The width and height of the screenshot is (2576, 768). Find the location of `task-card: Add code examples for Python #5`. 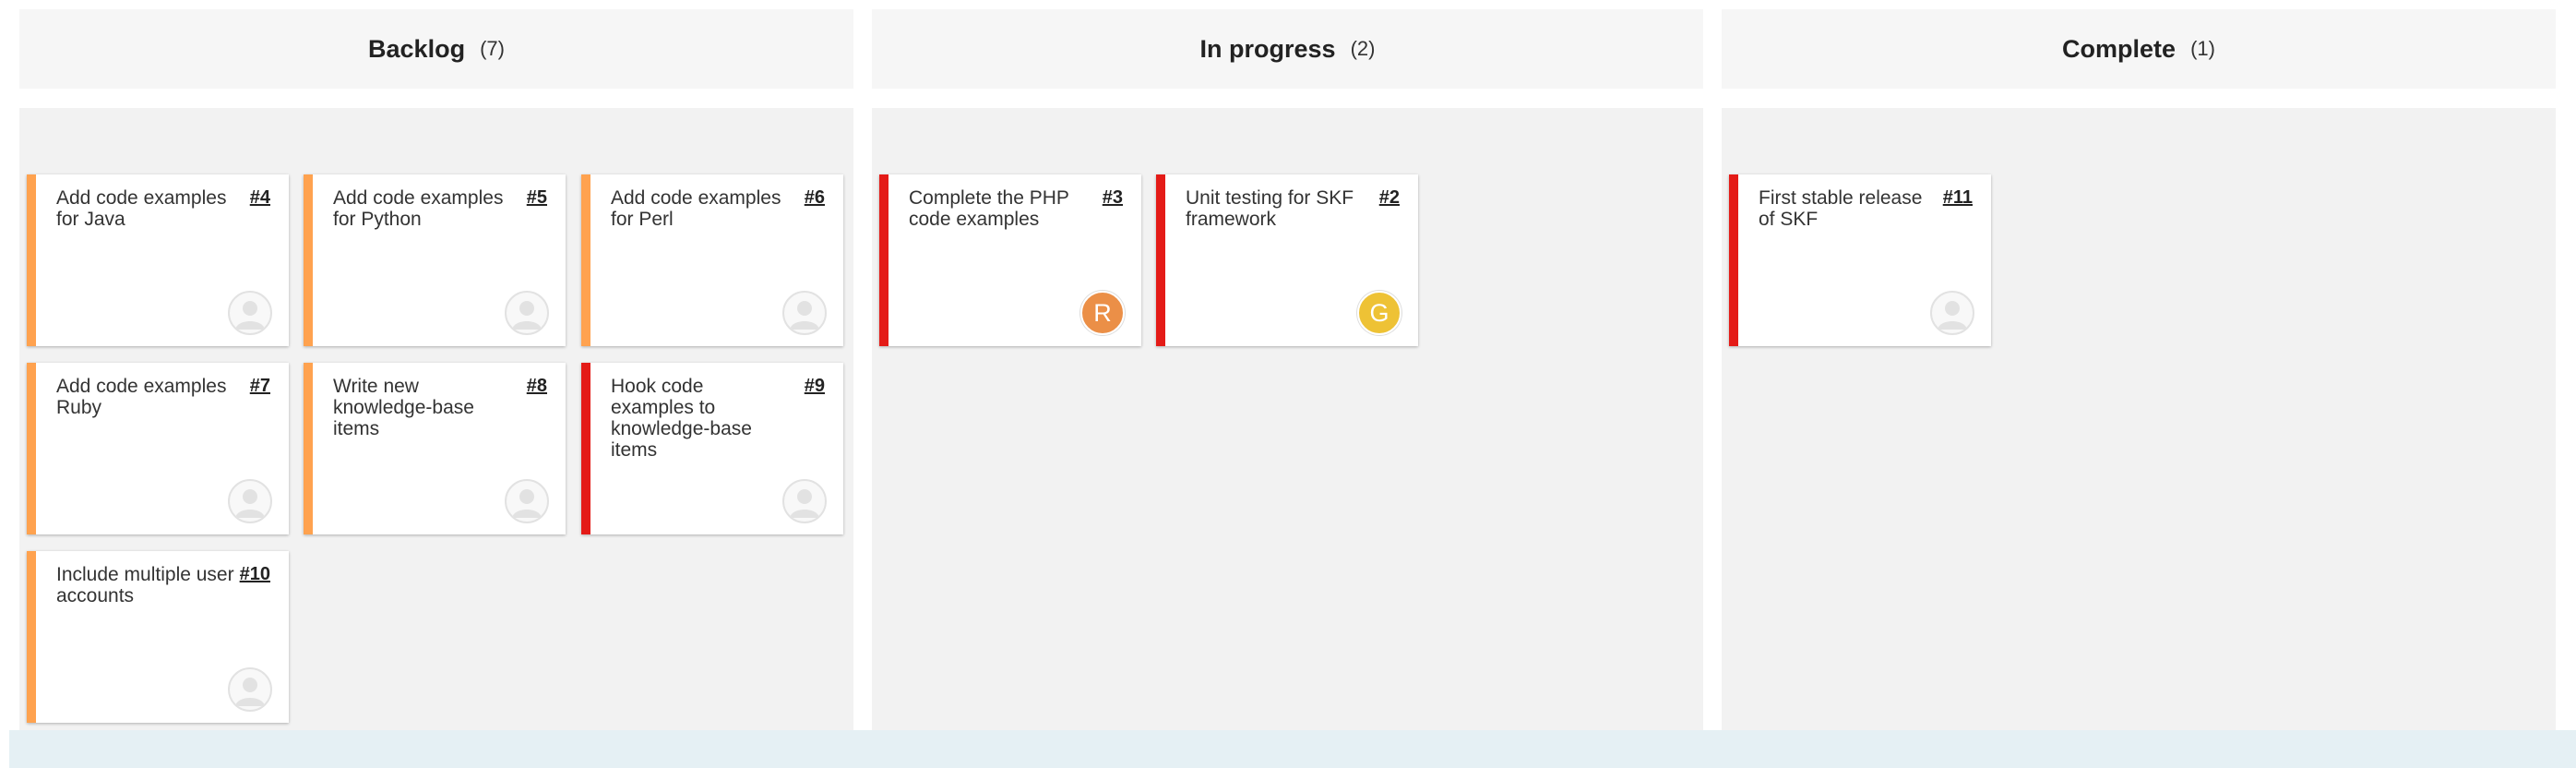

task-card: Add code examples for Python #5 is located at coordinates (435, 260).